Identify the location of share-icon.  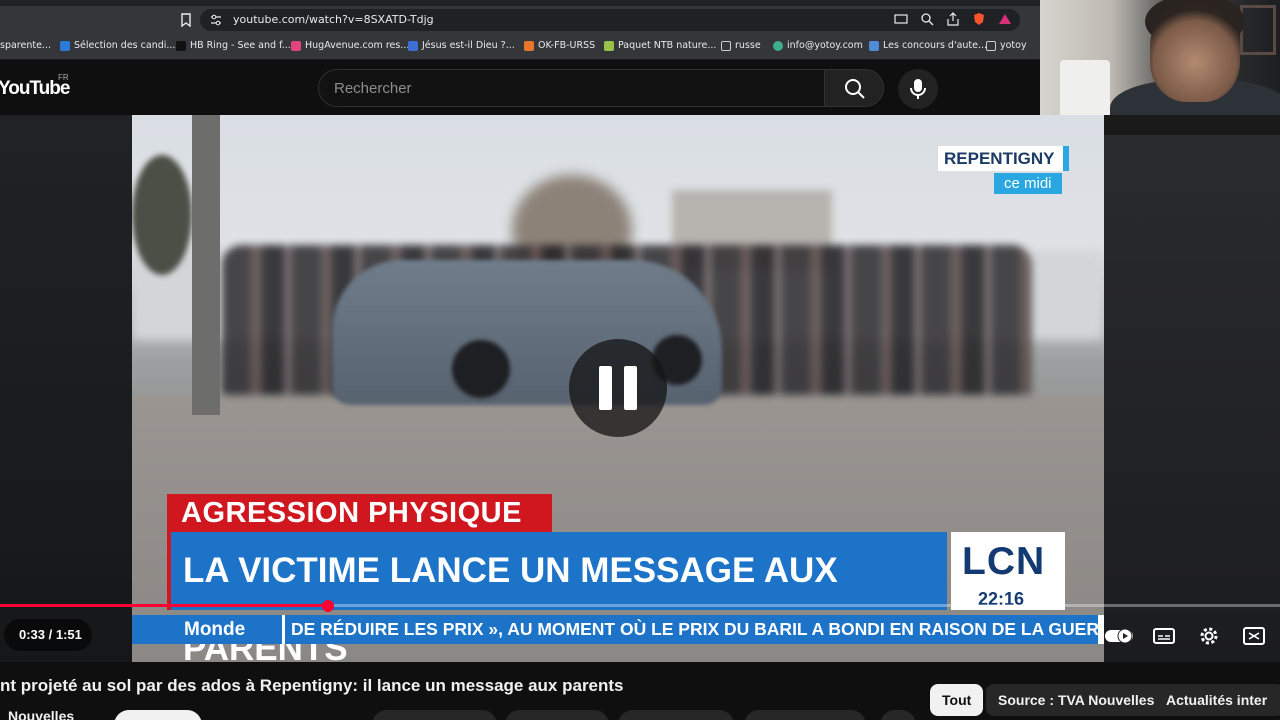
(953, 19).